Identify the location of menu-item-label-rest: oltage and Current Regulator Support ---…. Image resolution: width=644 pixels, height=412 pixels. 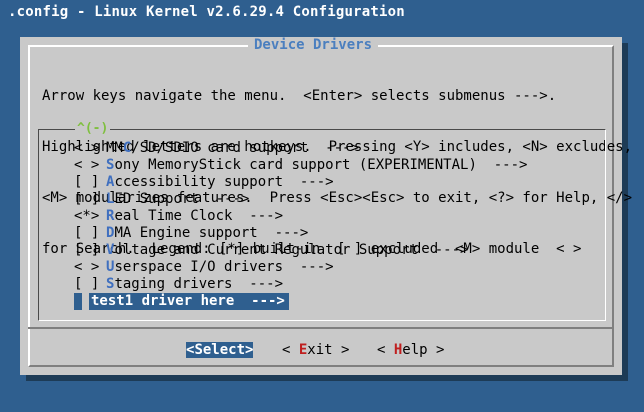
(291, 250).